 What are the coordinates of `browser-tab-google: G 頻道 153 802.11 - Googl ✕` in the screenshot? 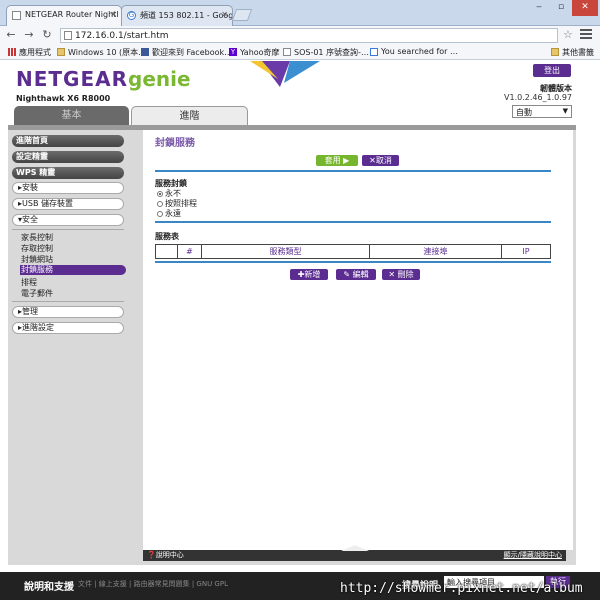 It's located at (177, 15).